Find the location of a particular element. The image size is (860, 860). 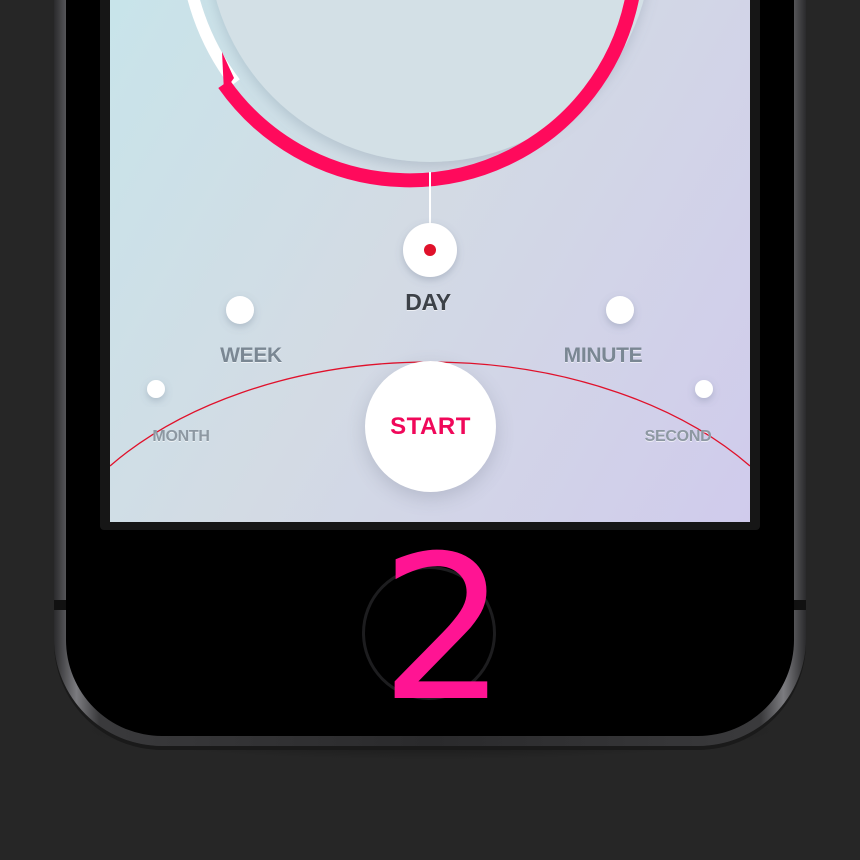

clock-face is located at coordinates (415, 94).